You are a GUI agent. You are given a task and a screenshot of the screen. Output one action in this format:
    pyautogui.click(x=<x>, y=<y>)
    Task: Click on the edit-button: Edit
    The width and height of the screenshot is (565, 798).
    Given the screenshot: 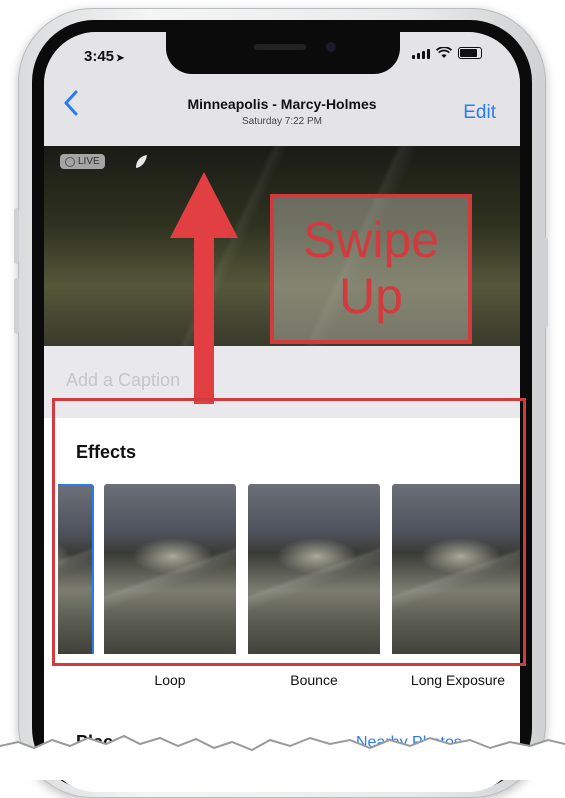 What is the action you would take?
    pyautogui.click(x=479, y=113)
    